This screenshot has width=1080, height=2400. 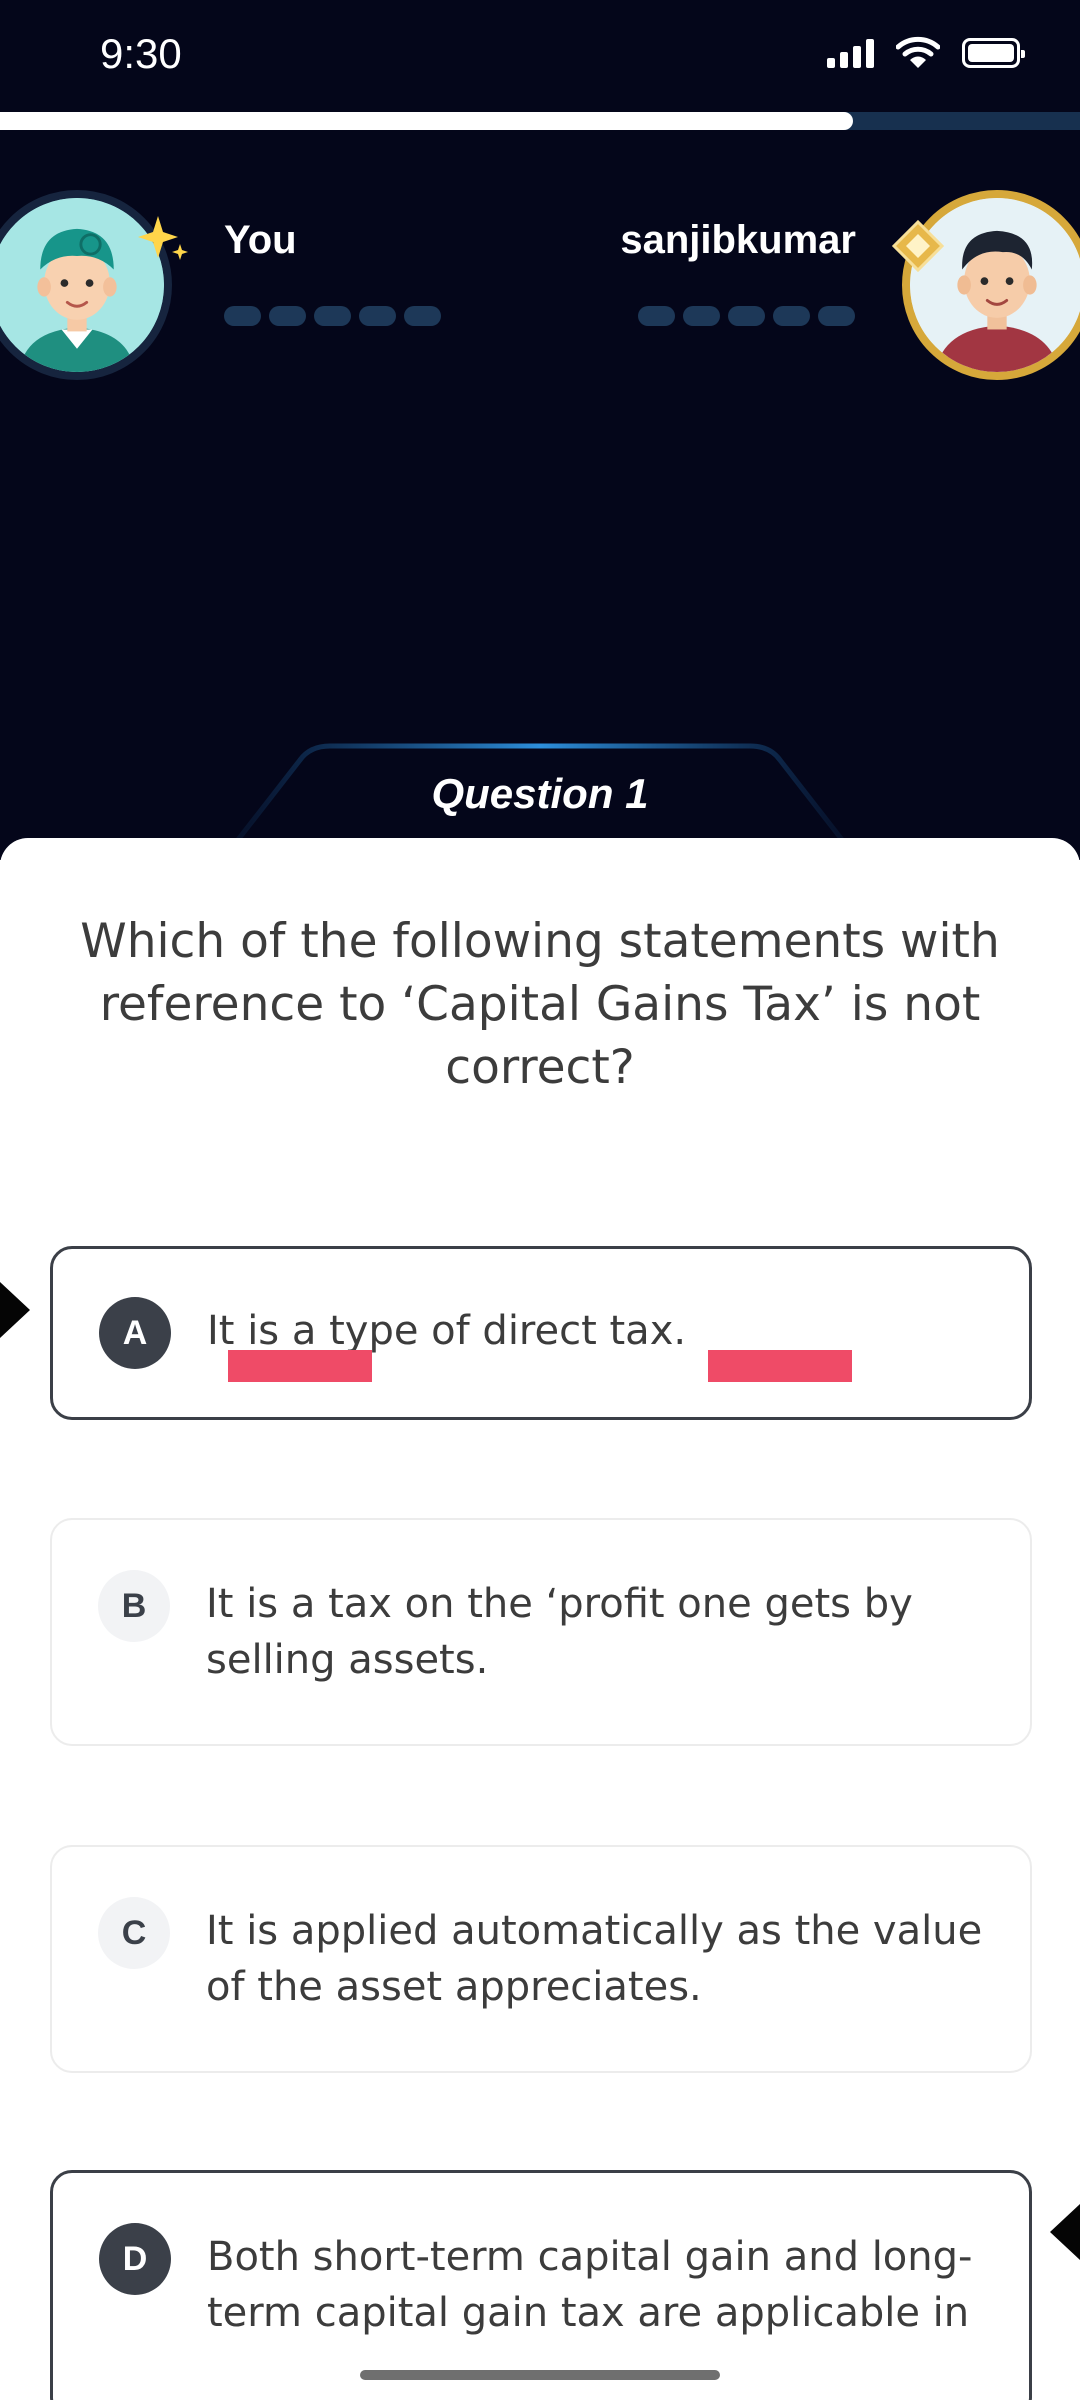 What do you see at coordinates (332, 316) in the screenshot?
I see `progress-dots-you` at bounding box center [332, 316].